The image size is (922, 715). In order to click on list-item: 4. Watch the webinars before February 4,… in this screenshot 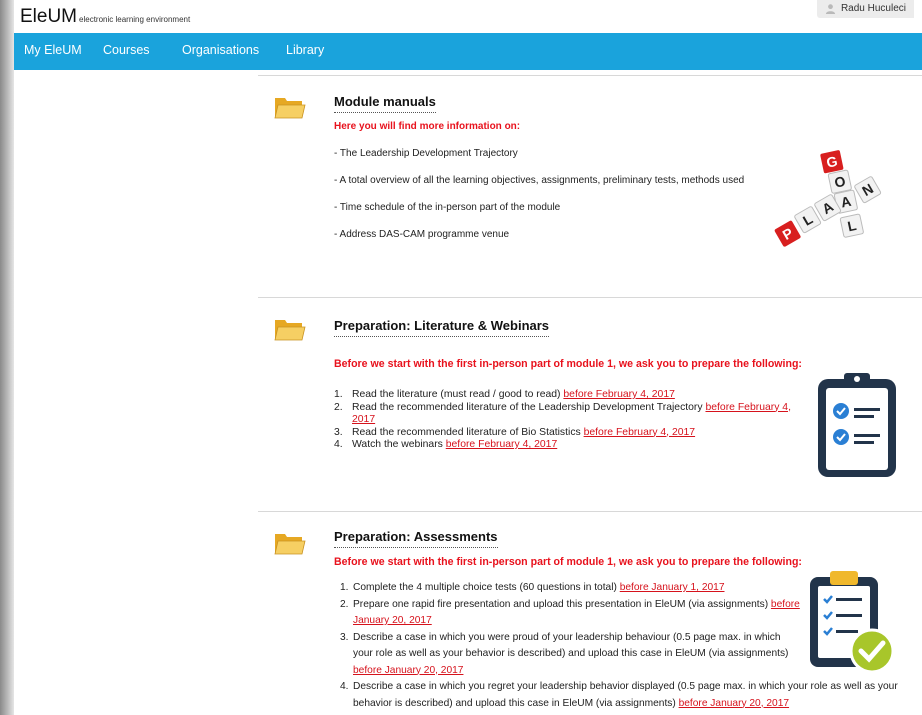, I will do `click(569, 445)`.